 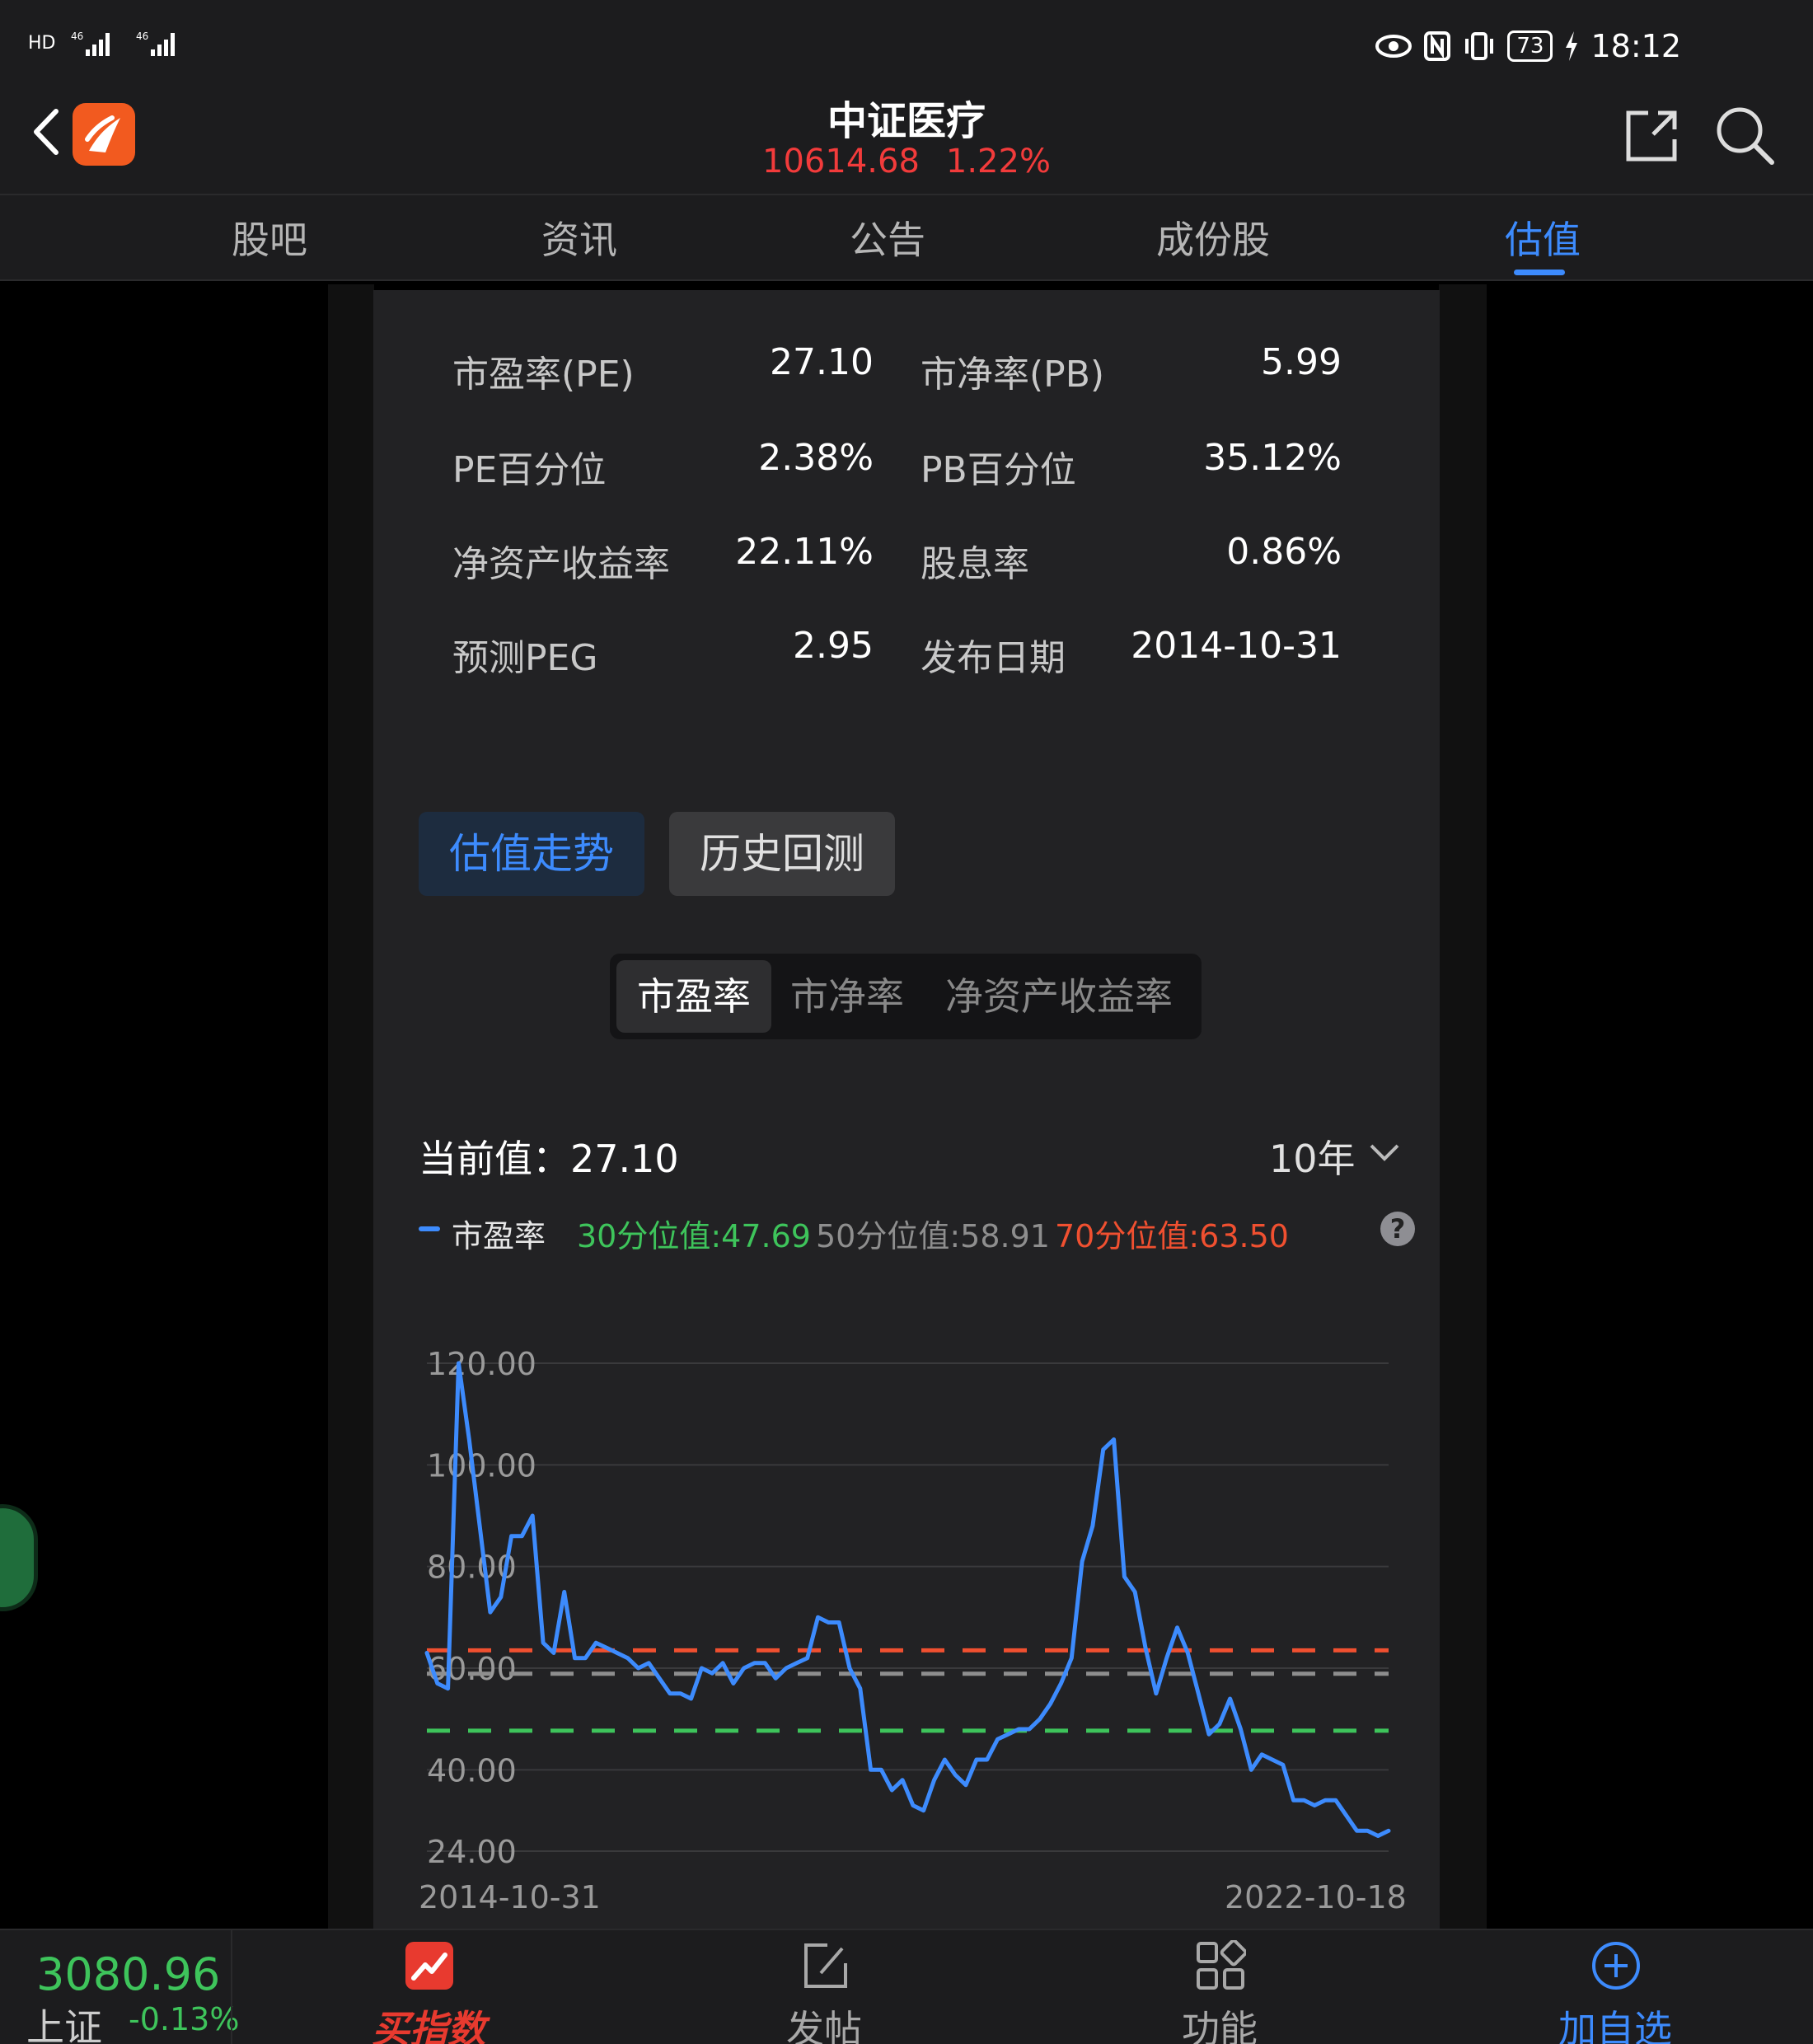 What do you see at coordinates (142, 36) in the screenshot?
I see `net-label-2: 46` at bounding box center [142, 36].